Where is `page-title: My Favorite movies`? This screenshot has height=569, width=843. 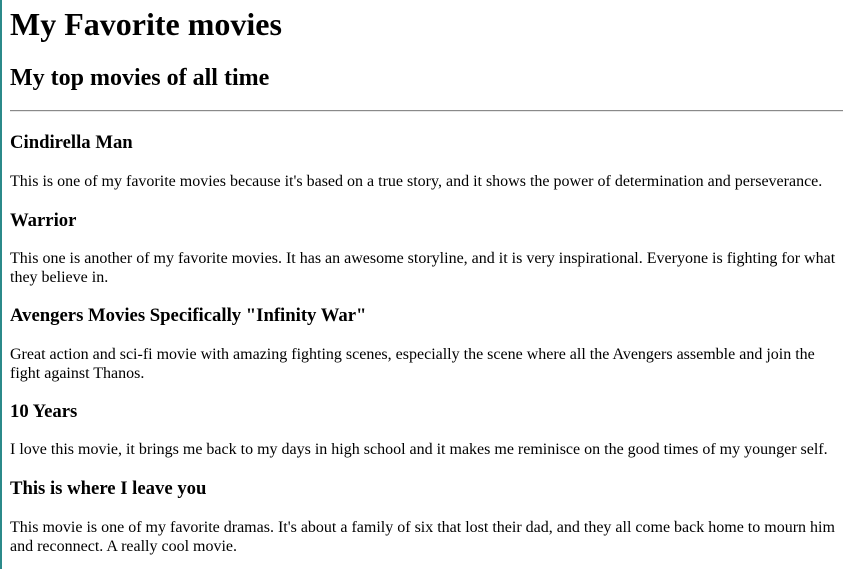
page-title: My Favorite movies is located at coordinates (146, 24).